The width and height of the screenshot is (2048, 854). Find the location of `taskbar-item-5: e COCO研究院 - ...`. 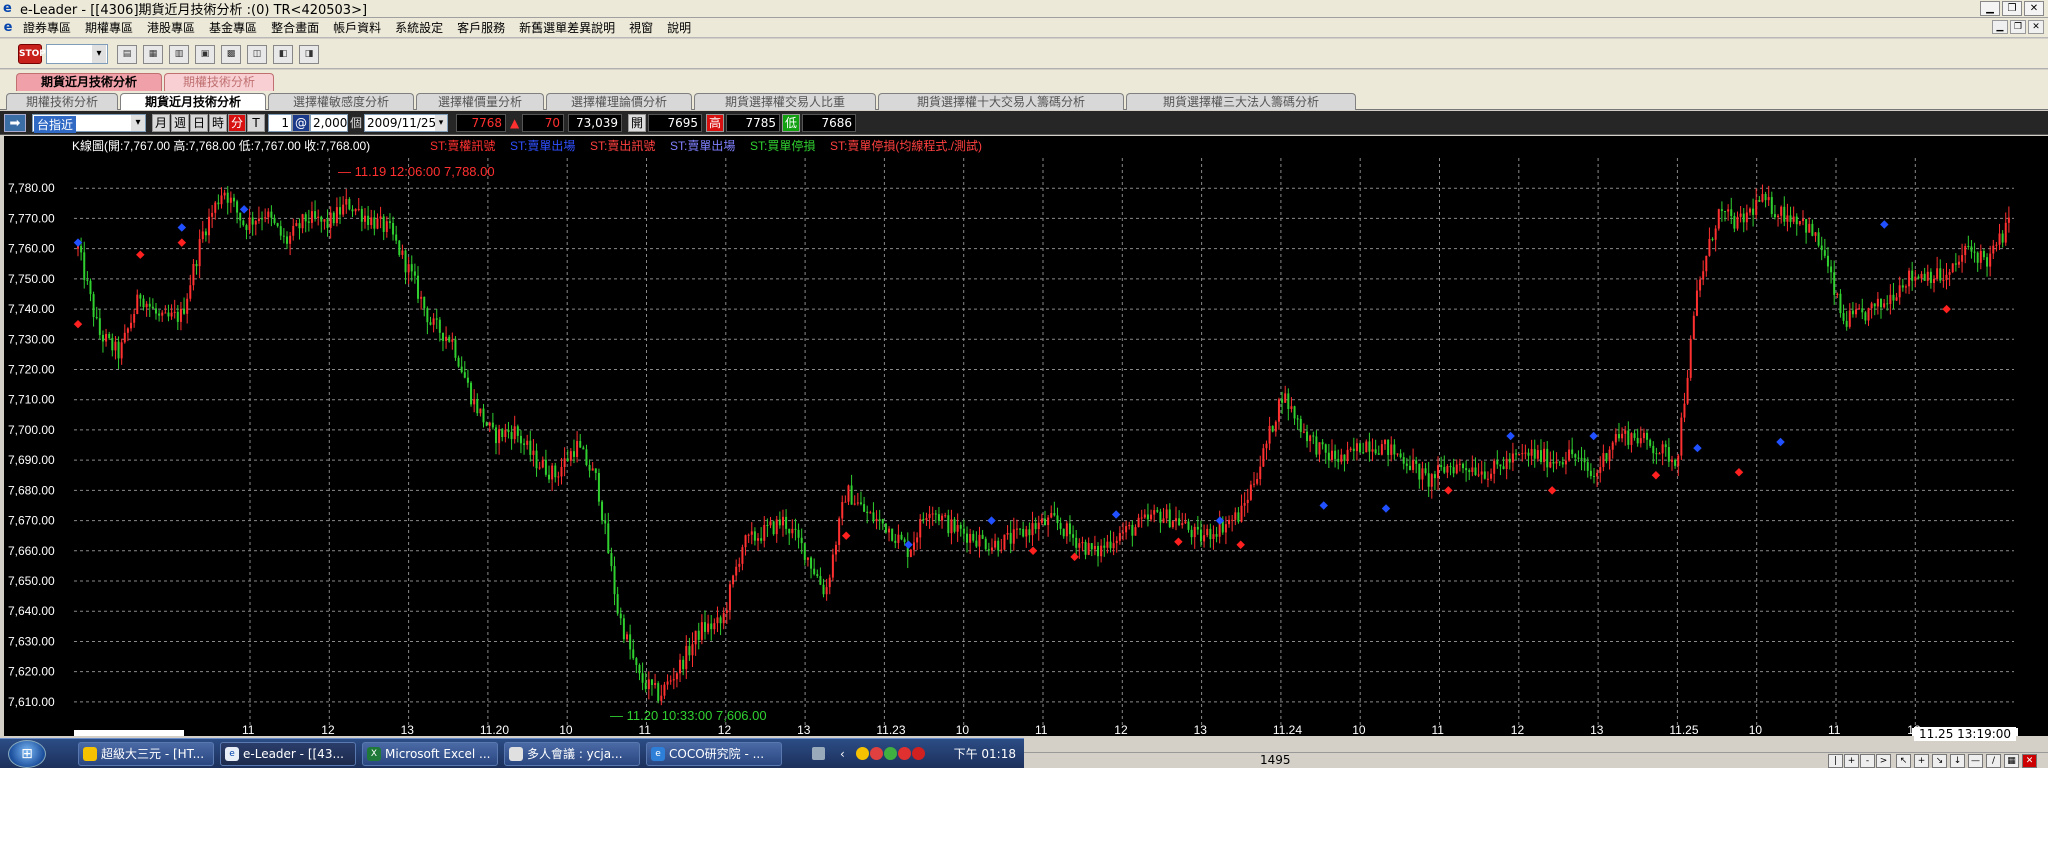

taskbar-item-5: e COCO研究院 - ... is located at coordinates (714, 754).